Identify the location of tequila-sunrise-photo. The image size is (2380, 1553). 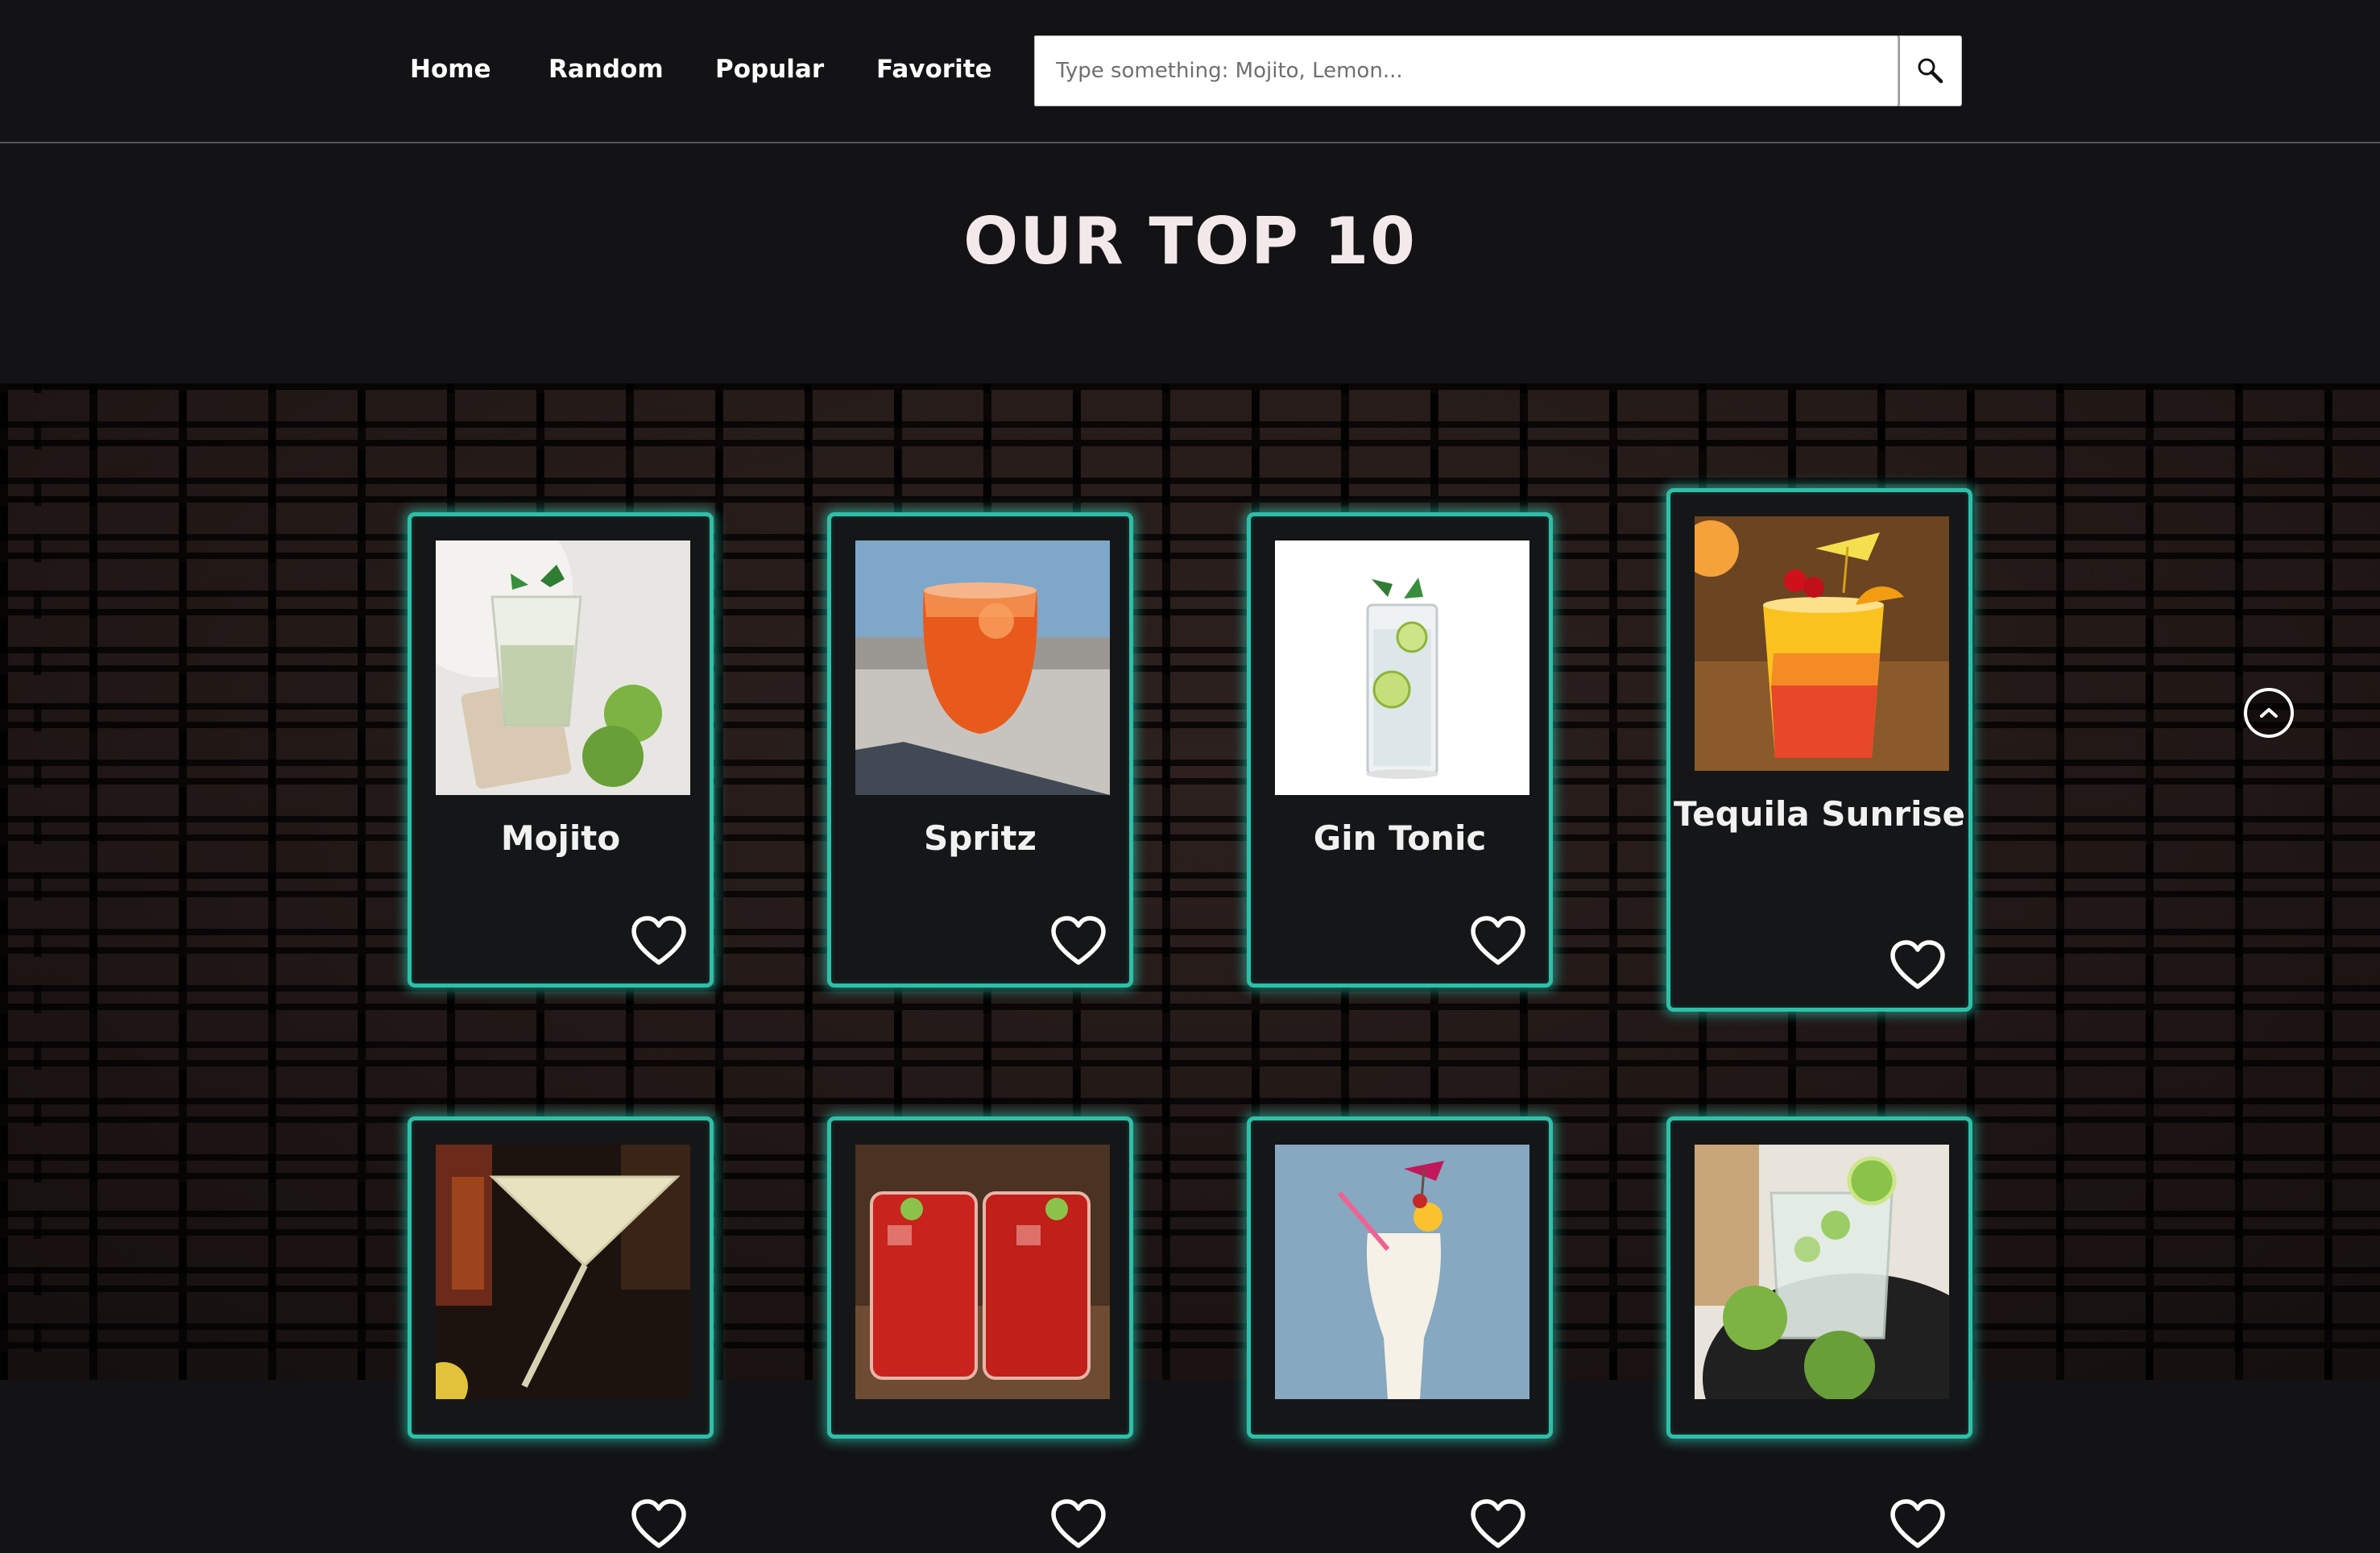
(1822, 643).